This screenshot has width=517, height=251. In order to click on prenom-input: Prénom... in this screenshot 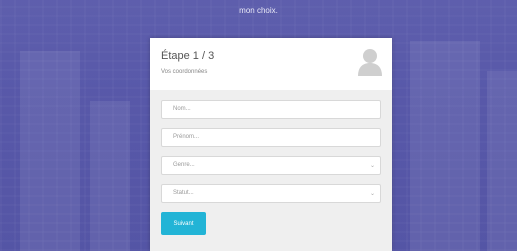, I will do `click(271, 137)`.